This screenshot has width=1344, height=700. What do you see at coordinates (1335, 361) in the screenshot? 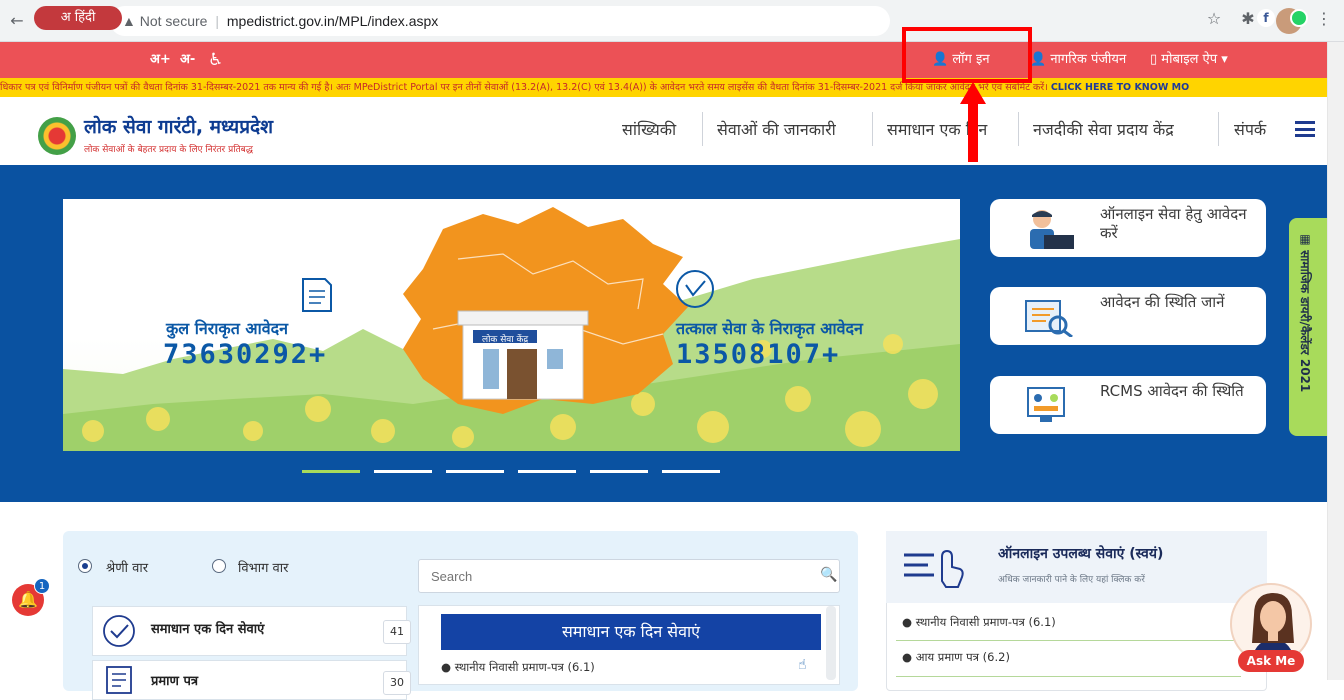
I see `page-scrollbar` at bounding box center [1335, 361].